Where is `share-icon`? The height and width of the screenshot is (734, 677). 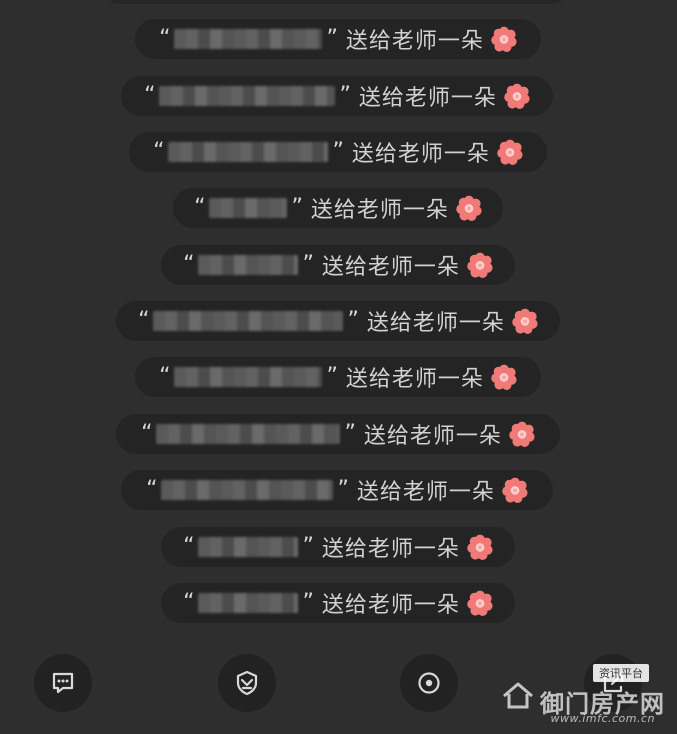 share-icon is located at coordinates (613, 682).